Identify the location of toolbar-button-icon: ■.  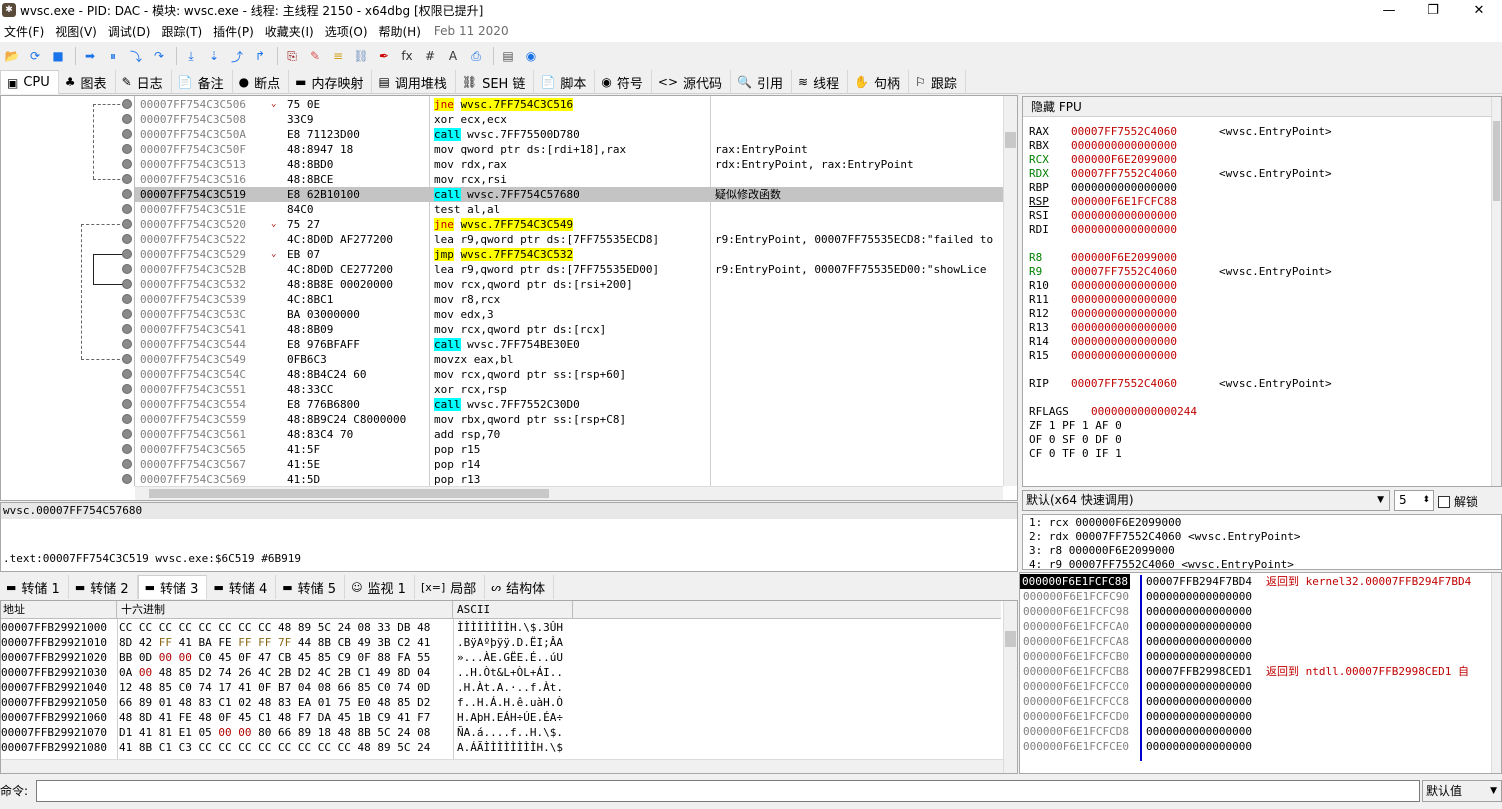
(58, 56).